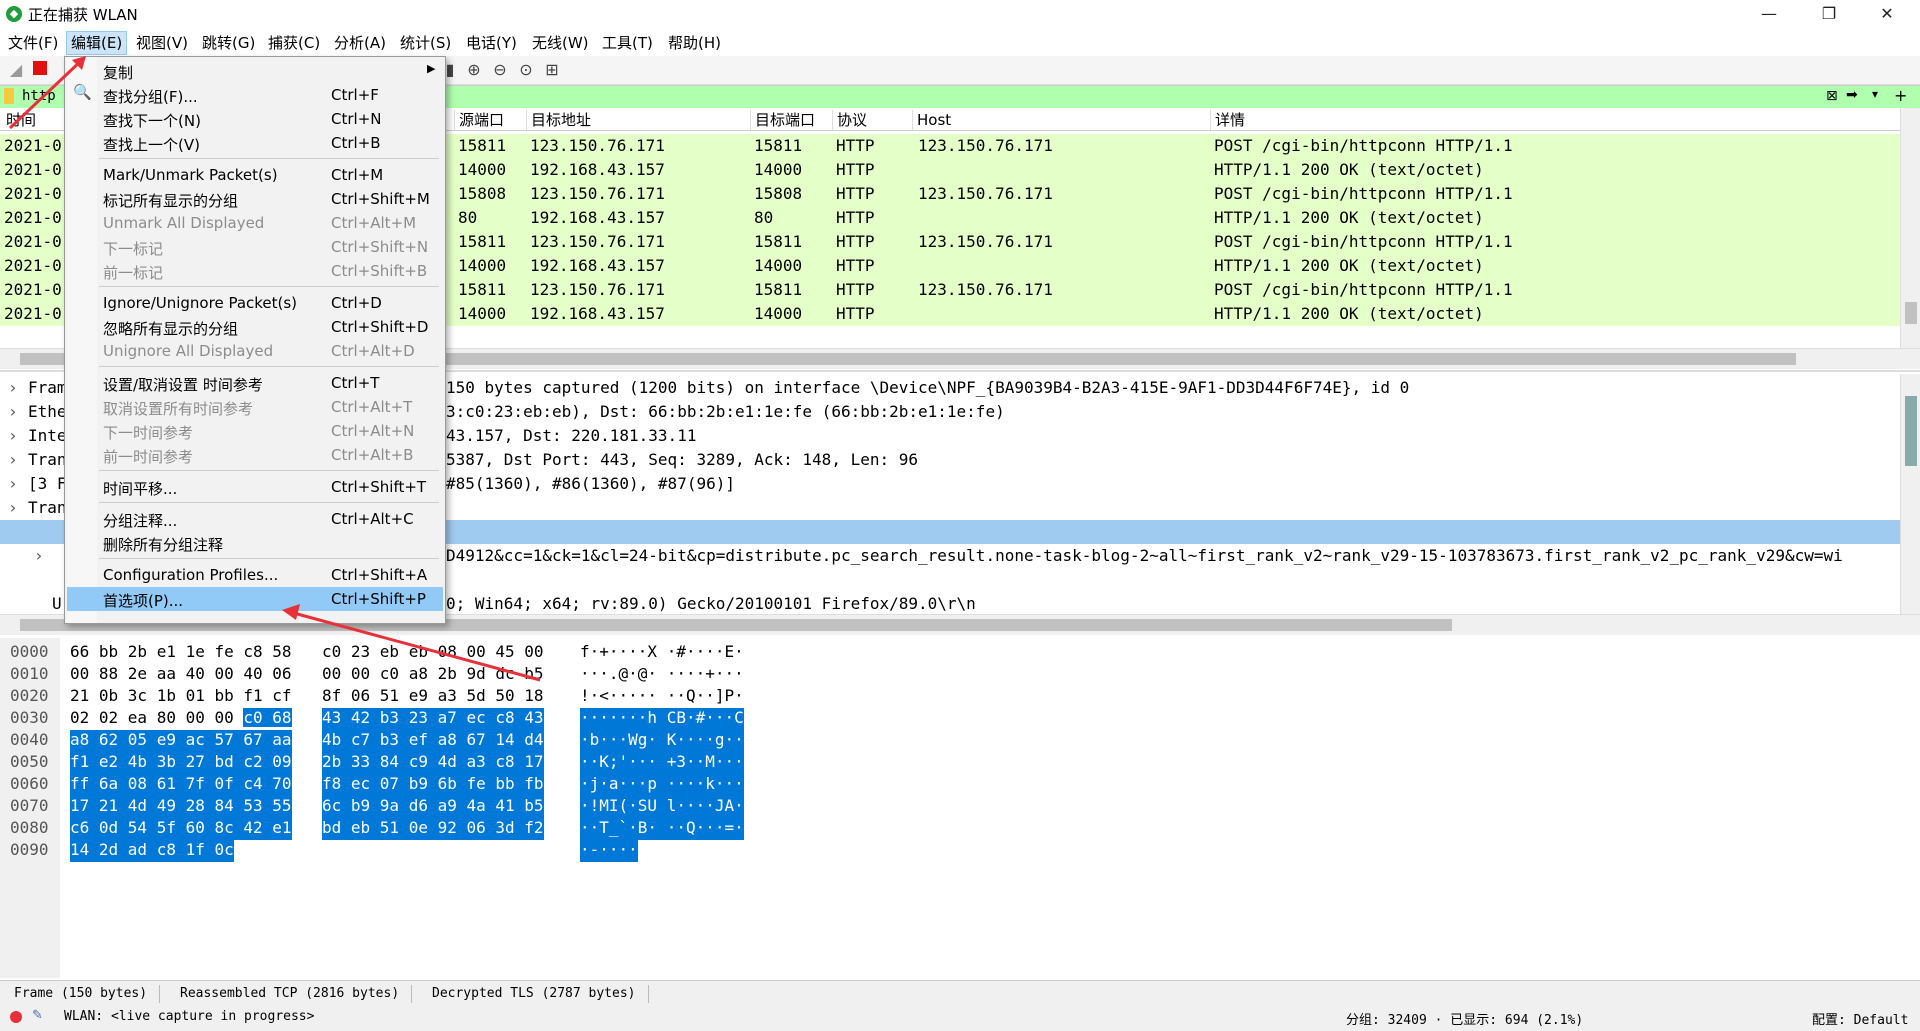 The width and height of the screenshot is (1920, 1031). What do you see at coordinates (1227, 120) in the screenshot?
I see `column-info: 详情` at bounding box center [1227, 120].